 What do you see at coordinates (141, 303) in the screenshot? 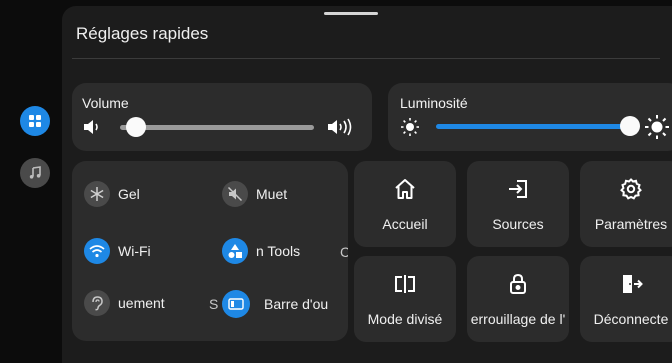
I see `toggle-eco-label: uement` at bounding box center [141, 303].